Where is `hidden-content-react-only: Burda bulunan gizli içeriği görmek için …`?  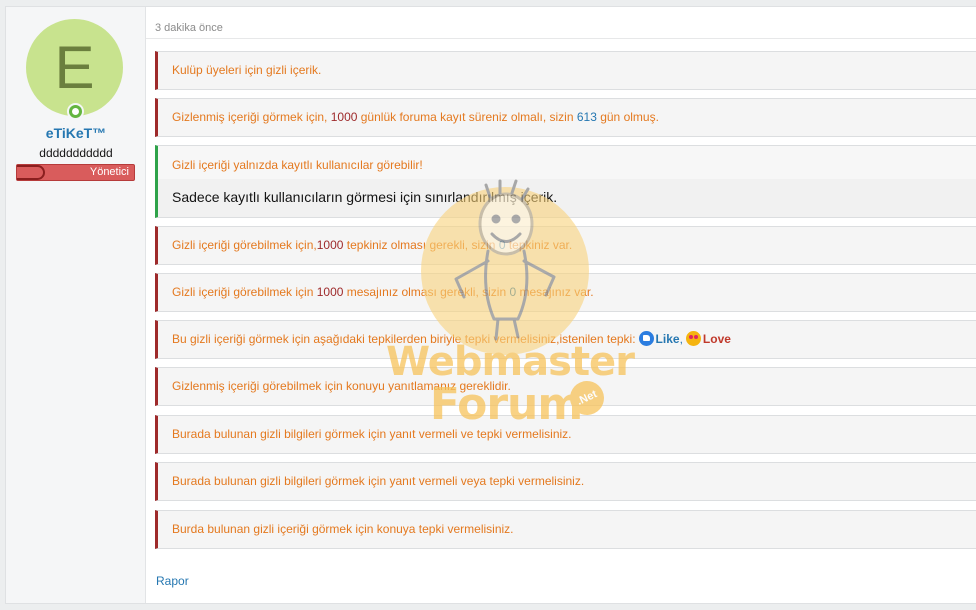
hidden-content-react-only: Burda bulunan gizli içeriği görmek için … is located at coordinates (565, 529).